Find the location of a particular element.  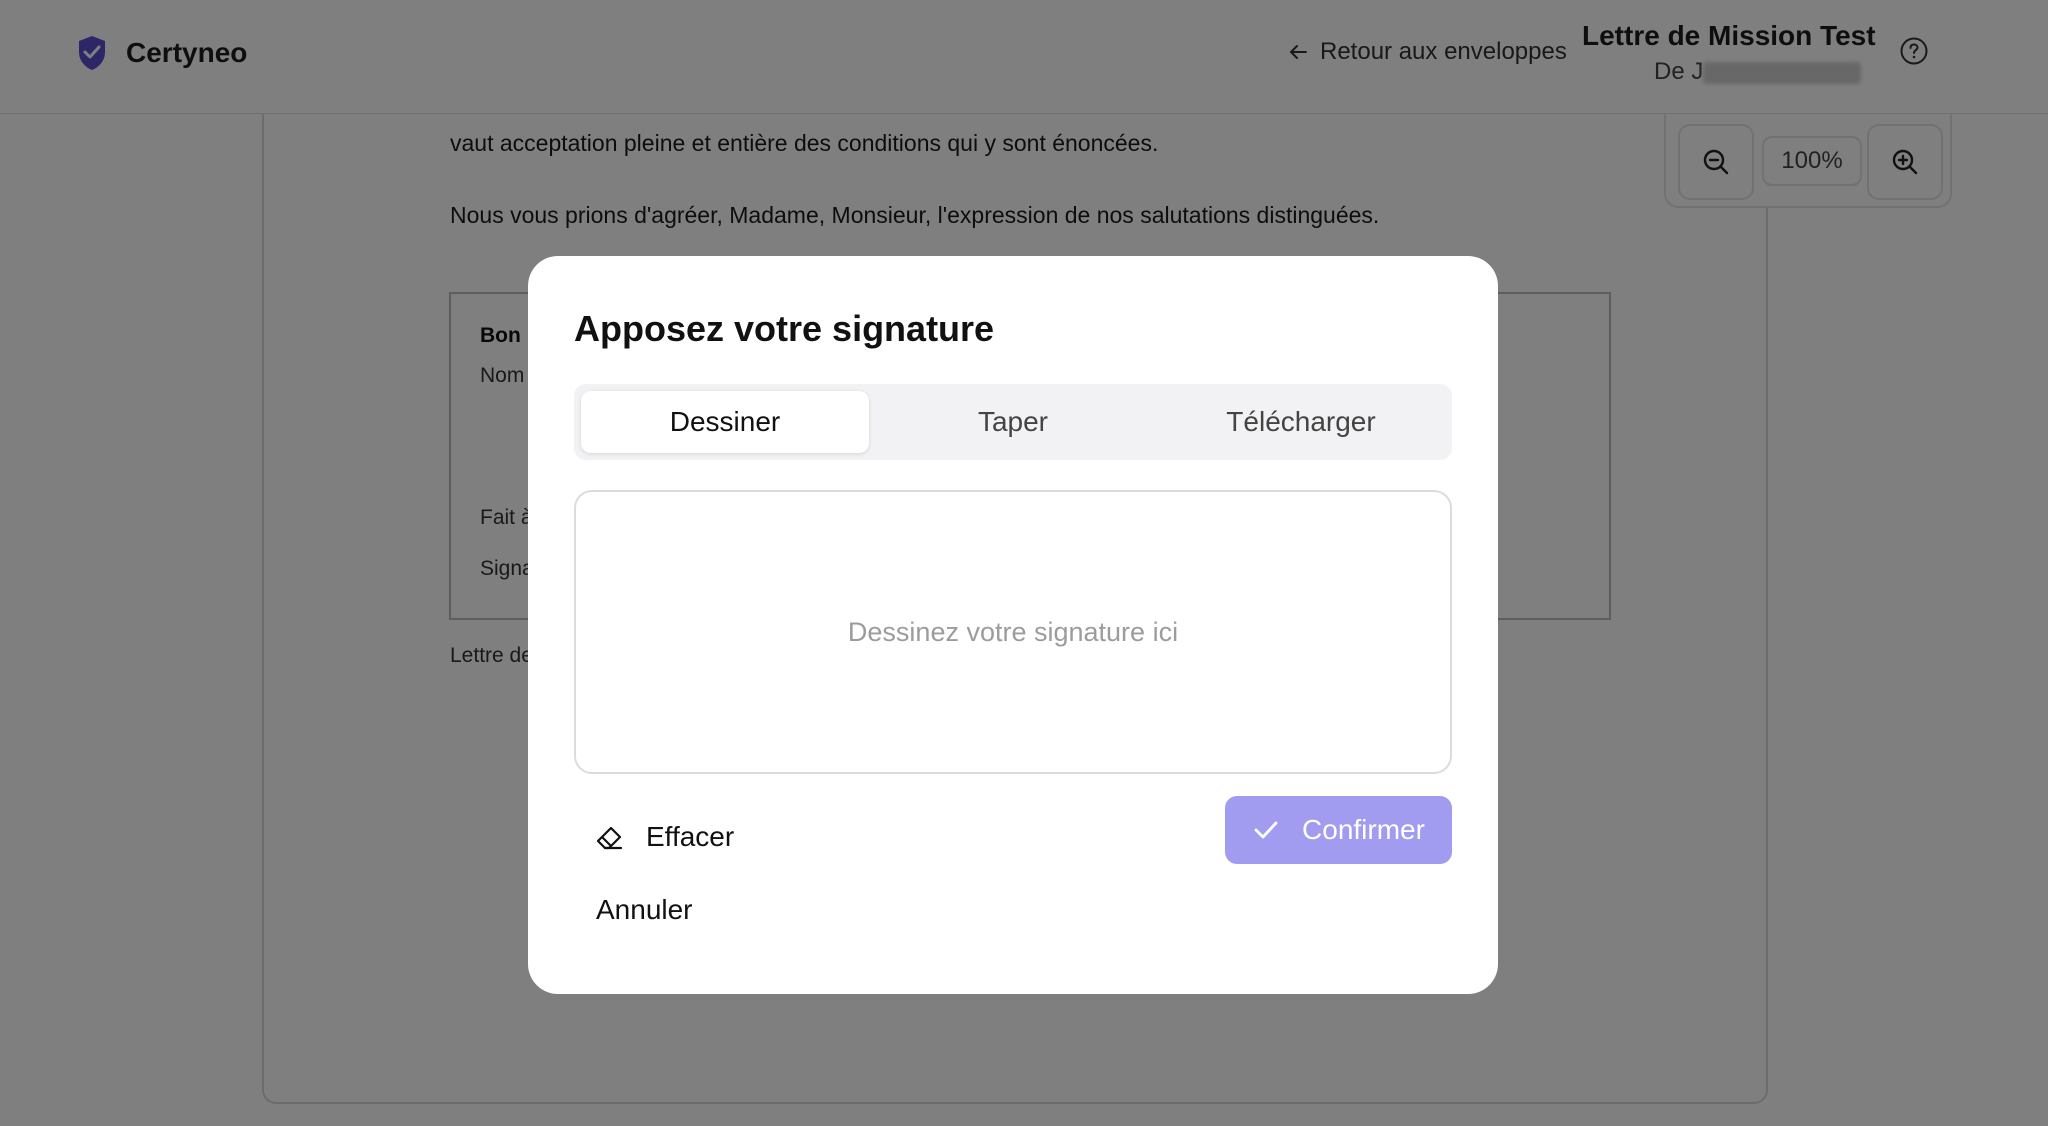

signature-placeholder: Dessinez votre signature ici is located at coordinates (1013, 631).